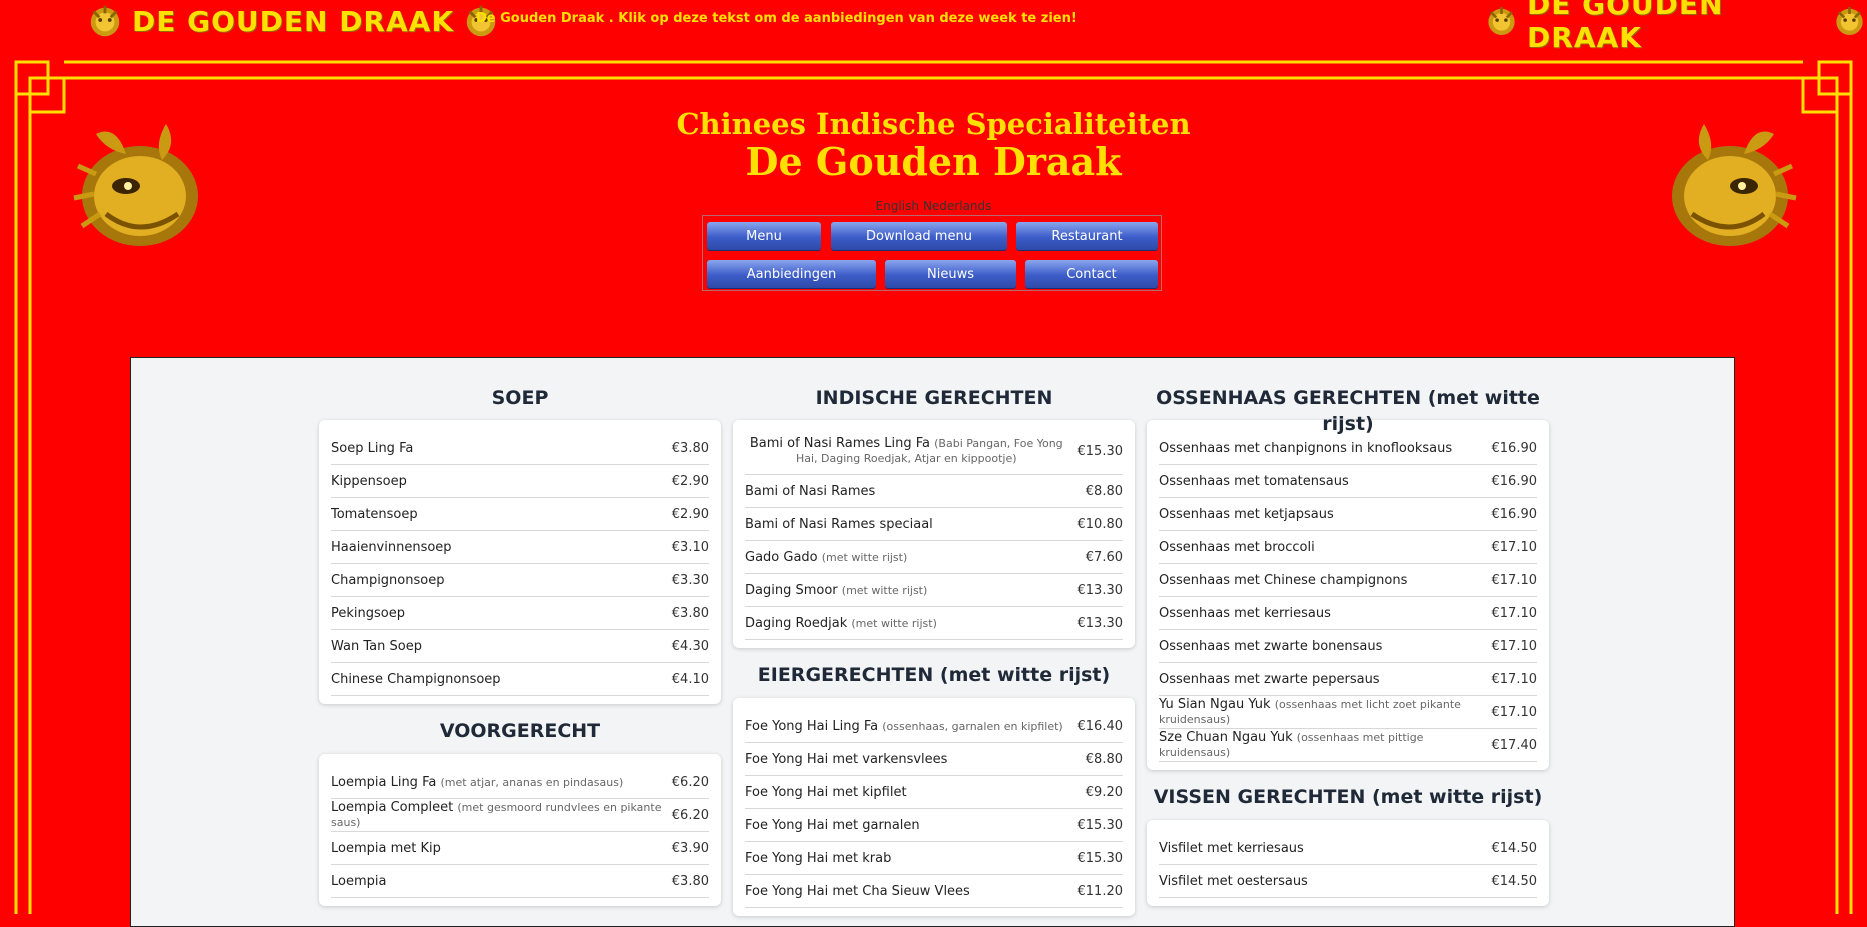 Image resolution: width=1867 pixels, height=927 pixels. I want to click on menu-item-row: Ossenhaas met ketjapsaus €16.90, so click(1348, 514).